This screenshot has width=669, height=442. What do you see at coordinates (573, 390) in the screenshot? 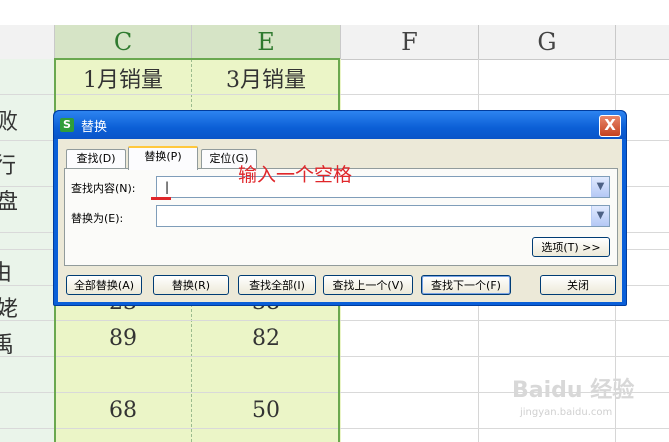
I see `watermark: Baidu 经验` at bounding box center [573, 390].